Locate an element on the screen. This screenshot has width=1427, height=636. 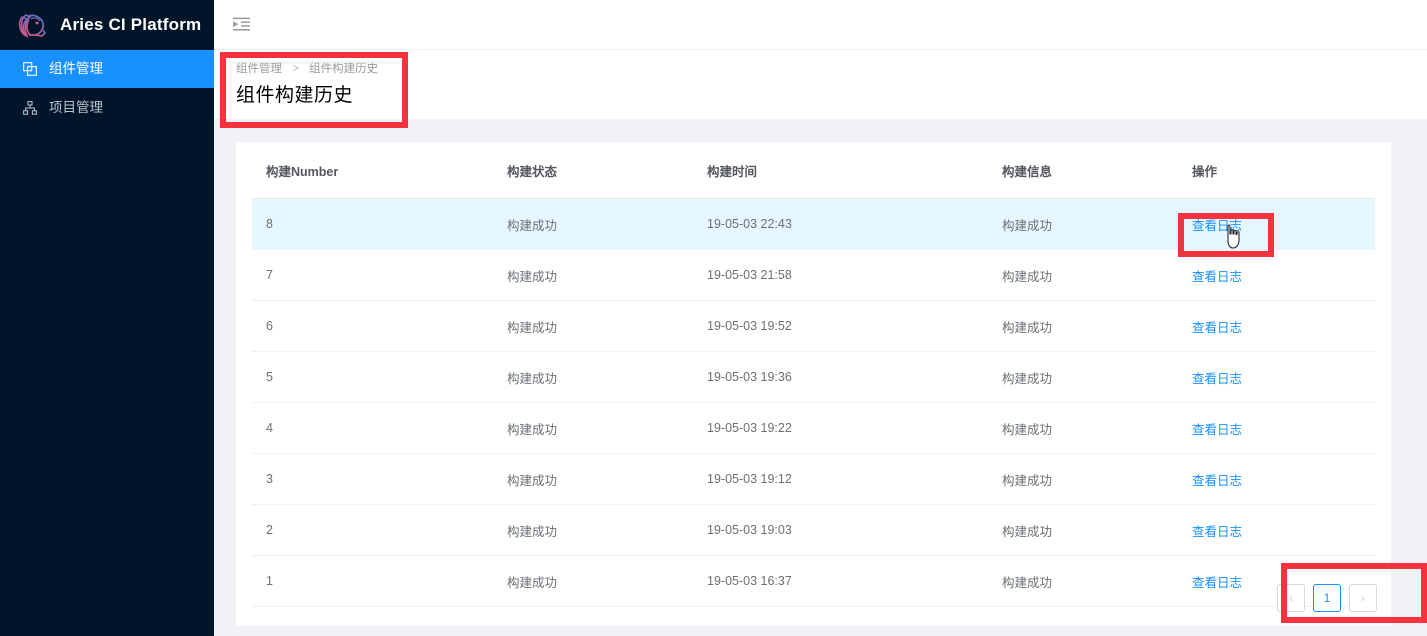
page-header: 组件管理 > 组件构建历史 组件构建历史 is located at coordinates (820, 85).